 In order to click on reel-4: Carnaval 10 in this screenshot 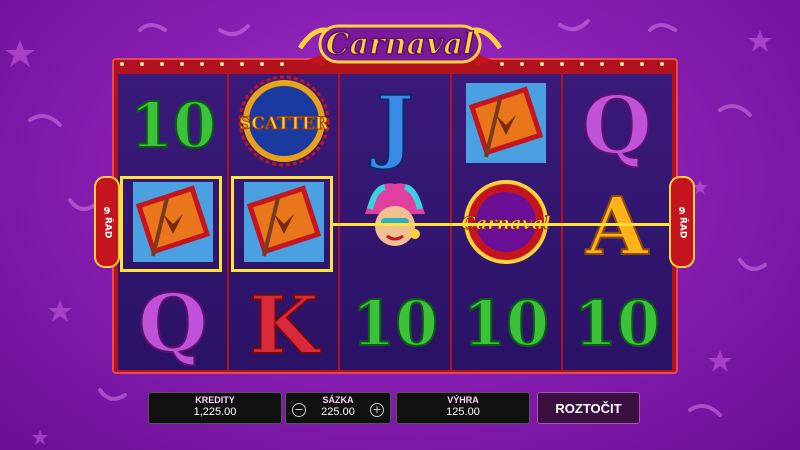, I will do `click(506, 222)`.